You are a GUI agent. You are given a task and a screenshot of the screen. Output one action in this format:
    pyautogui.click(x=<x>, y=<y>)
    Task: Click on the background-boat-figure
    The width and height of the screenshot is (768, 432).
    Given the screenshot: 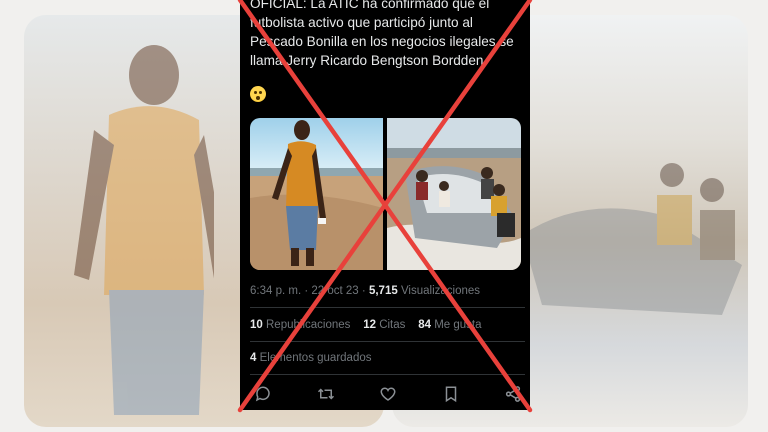 What is the action you would take?
    pyautogui.click(x=632, y=239)
    